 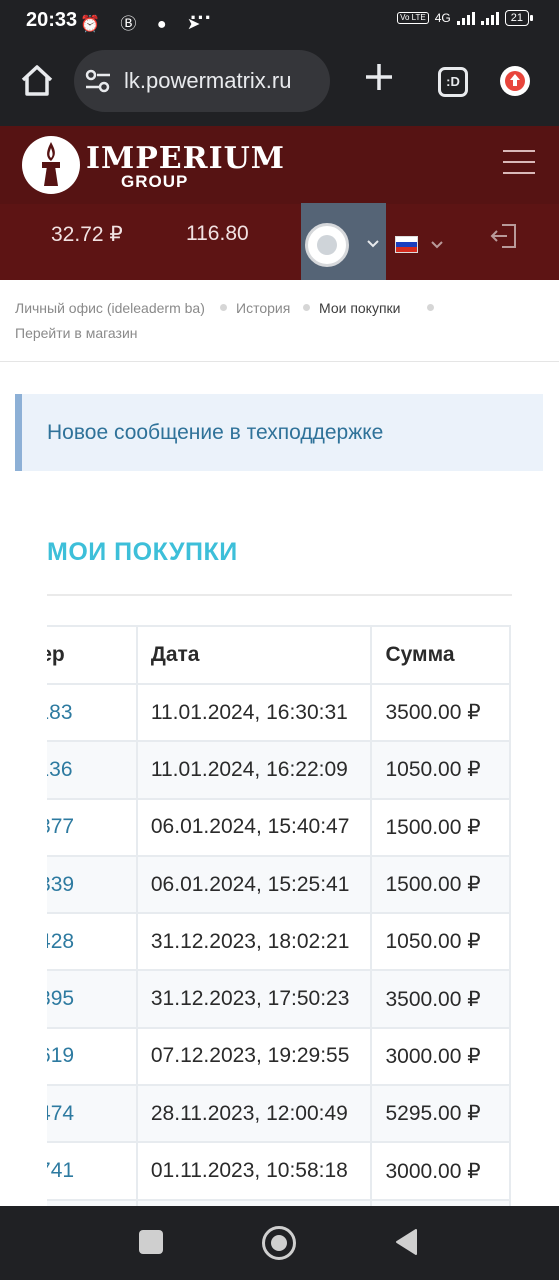 What do you see at coordinates (406, 244) in the screenshot?
I see `russian-flag-icon` at bounding box center [406, 244].